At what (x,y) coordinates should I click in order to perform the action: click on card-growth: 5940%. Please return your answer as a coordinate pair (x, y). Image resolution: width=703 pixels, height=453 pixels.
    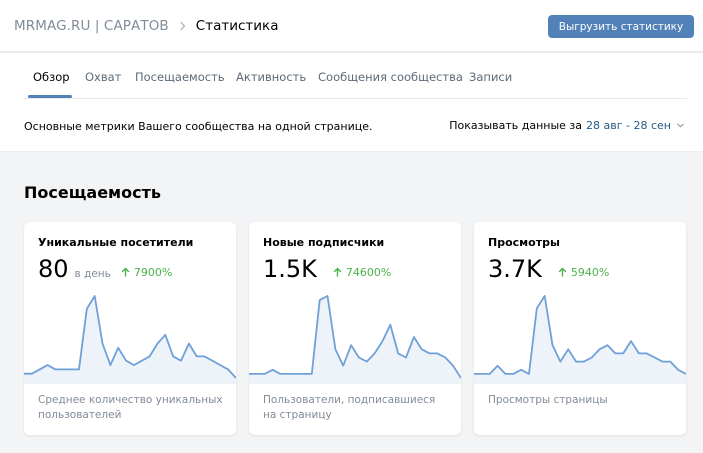
    Looking at the image, I should click on (583, 272).